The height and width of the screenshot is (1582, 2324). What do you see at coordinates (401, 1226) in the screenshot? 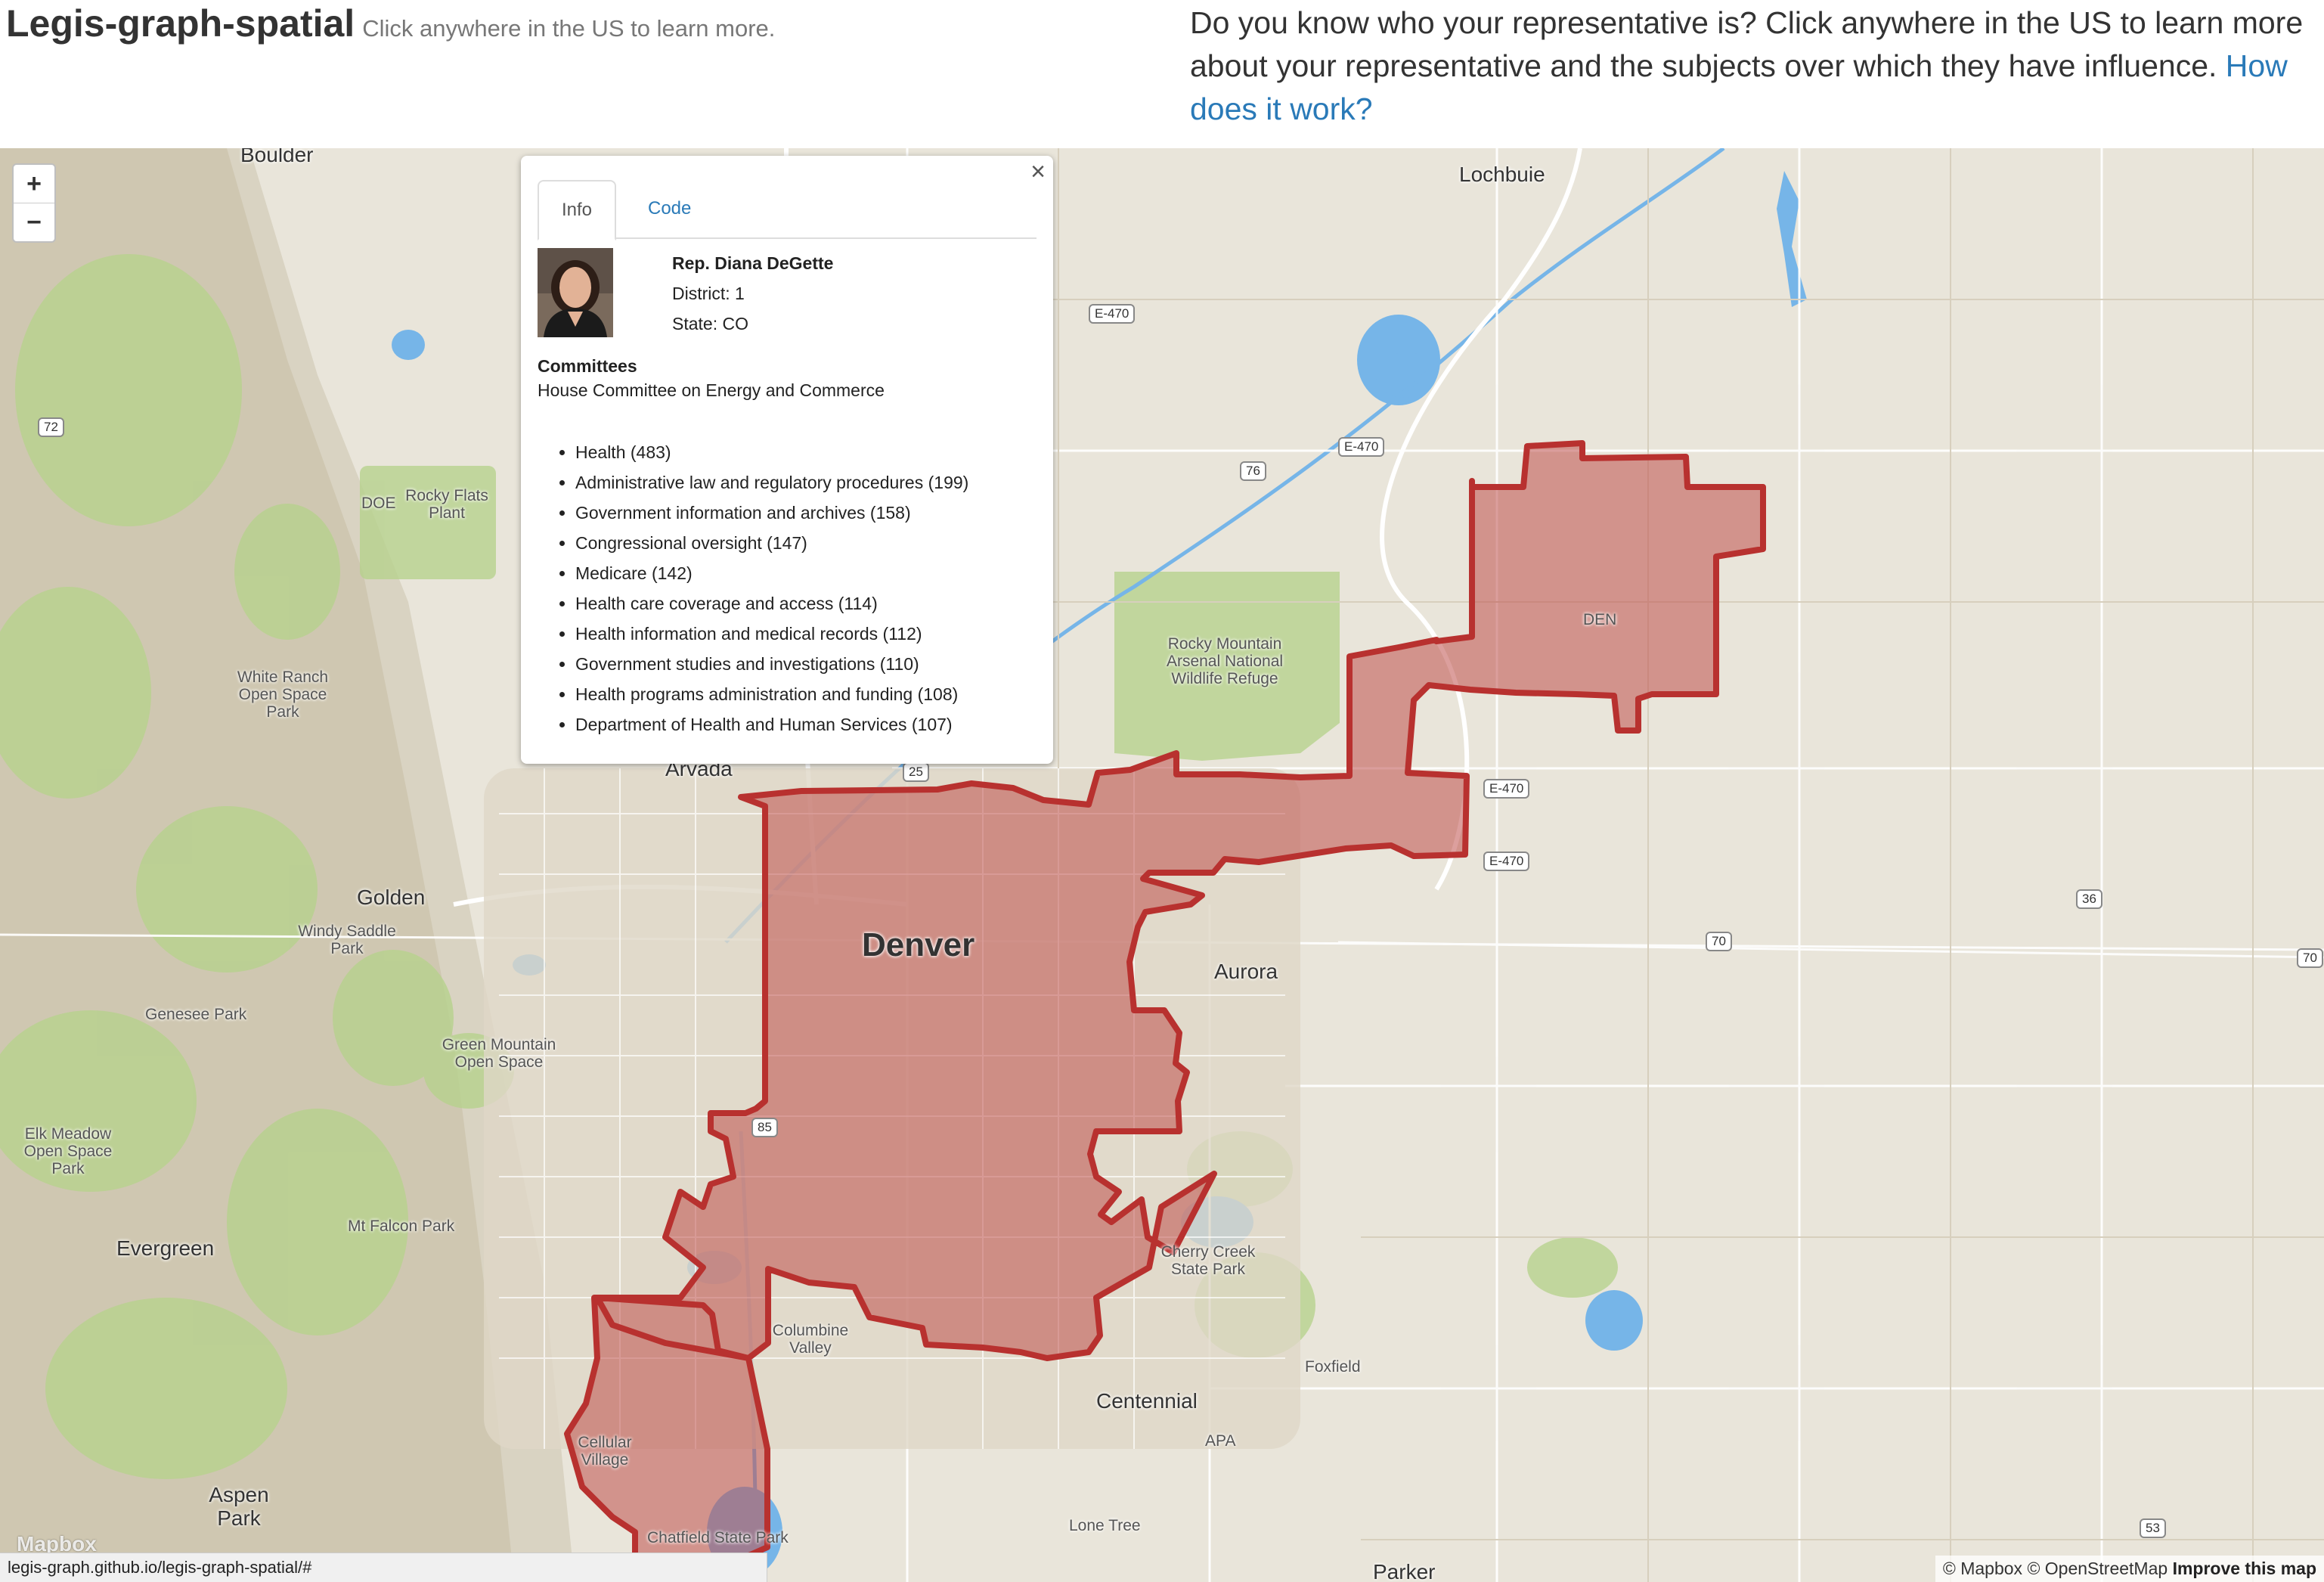
I see `label-mt-falcon: Mt Falcon Park` at bounding box center [401, 1226].